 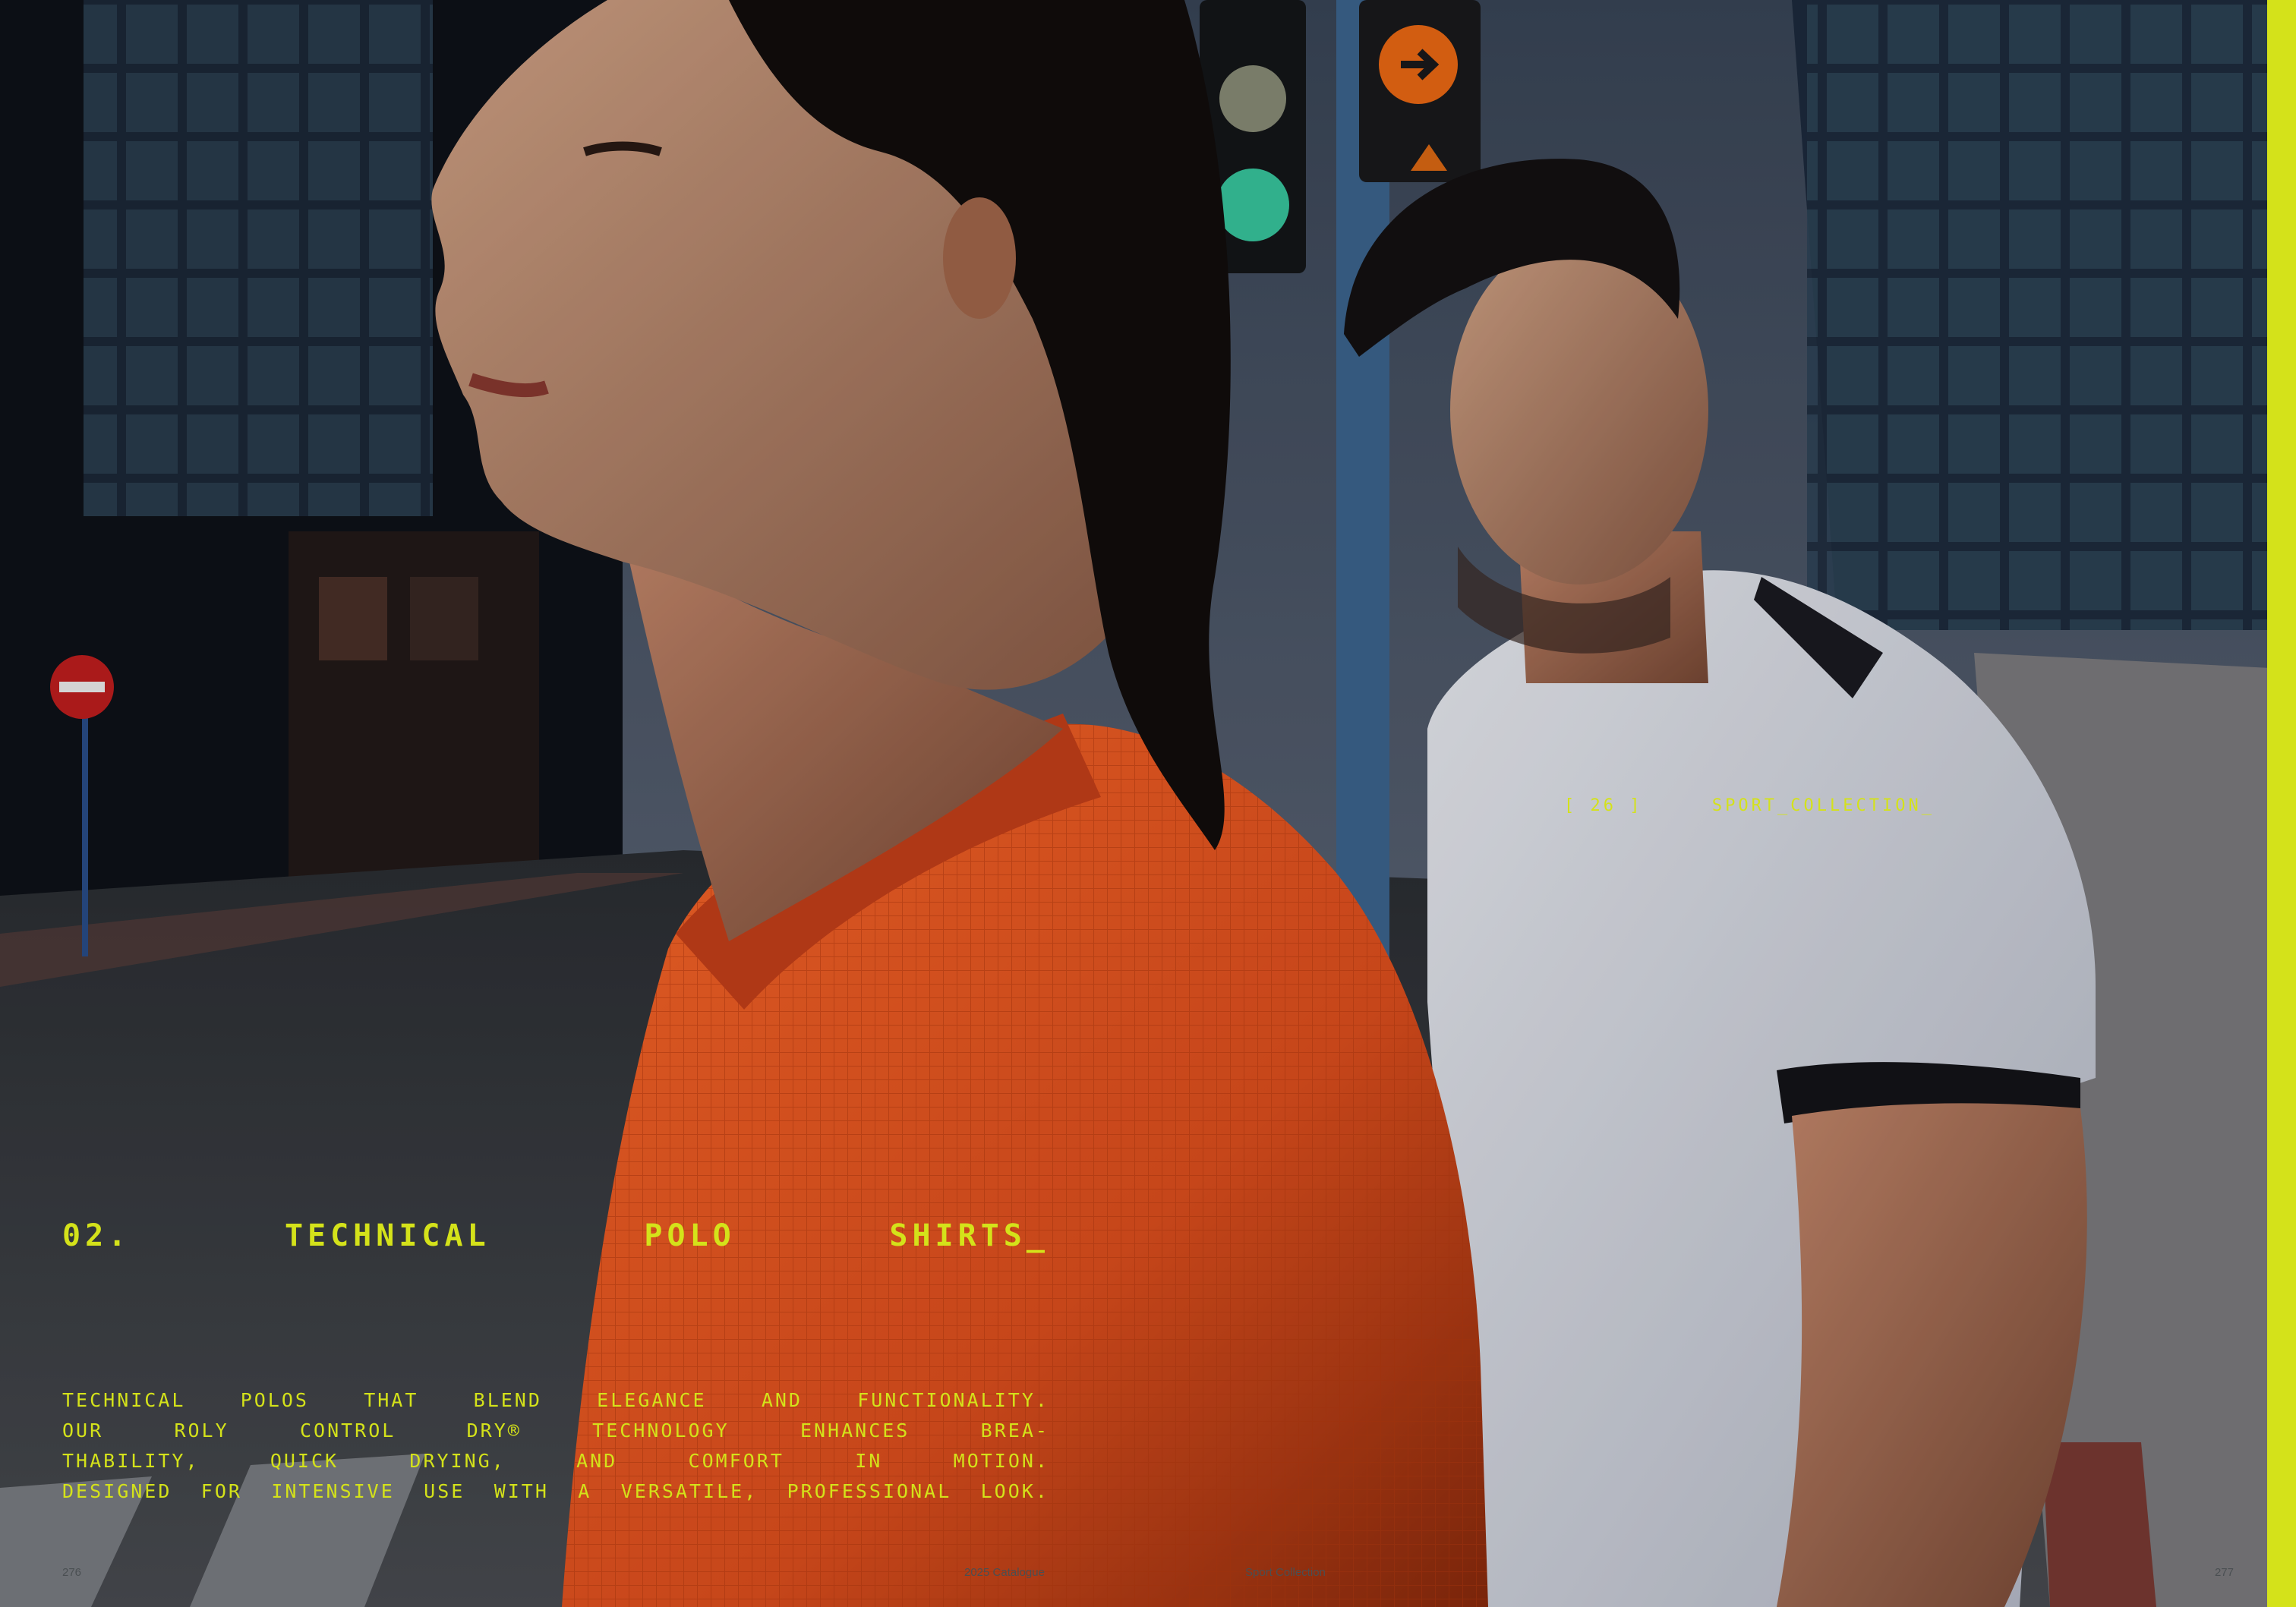 What do you see at coordinates (736, 1461) in the screenshot?
I see `body-word: COMFORT` at bounding box center [736, 1461].